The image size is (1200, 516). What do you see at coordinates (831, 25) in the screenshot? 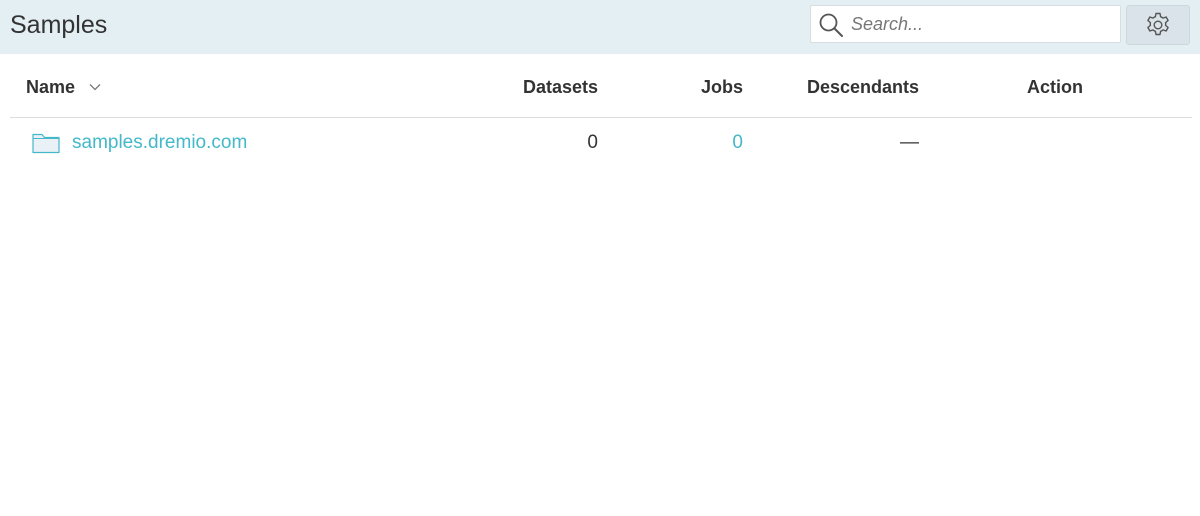
I see `search-icon` at bounding box center [831, 25].